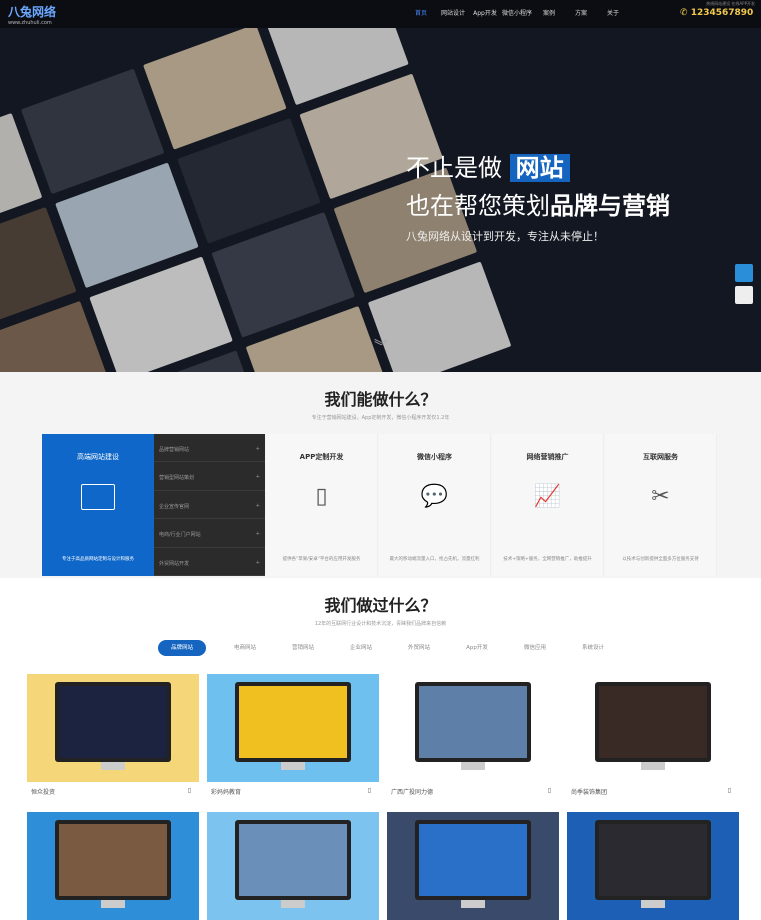  What do you see at coordinates (581, 12) in the screenshot?
I see `nav-solutions: 方案` at bounding box center [581, 12].